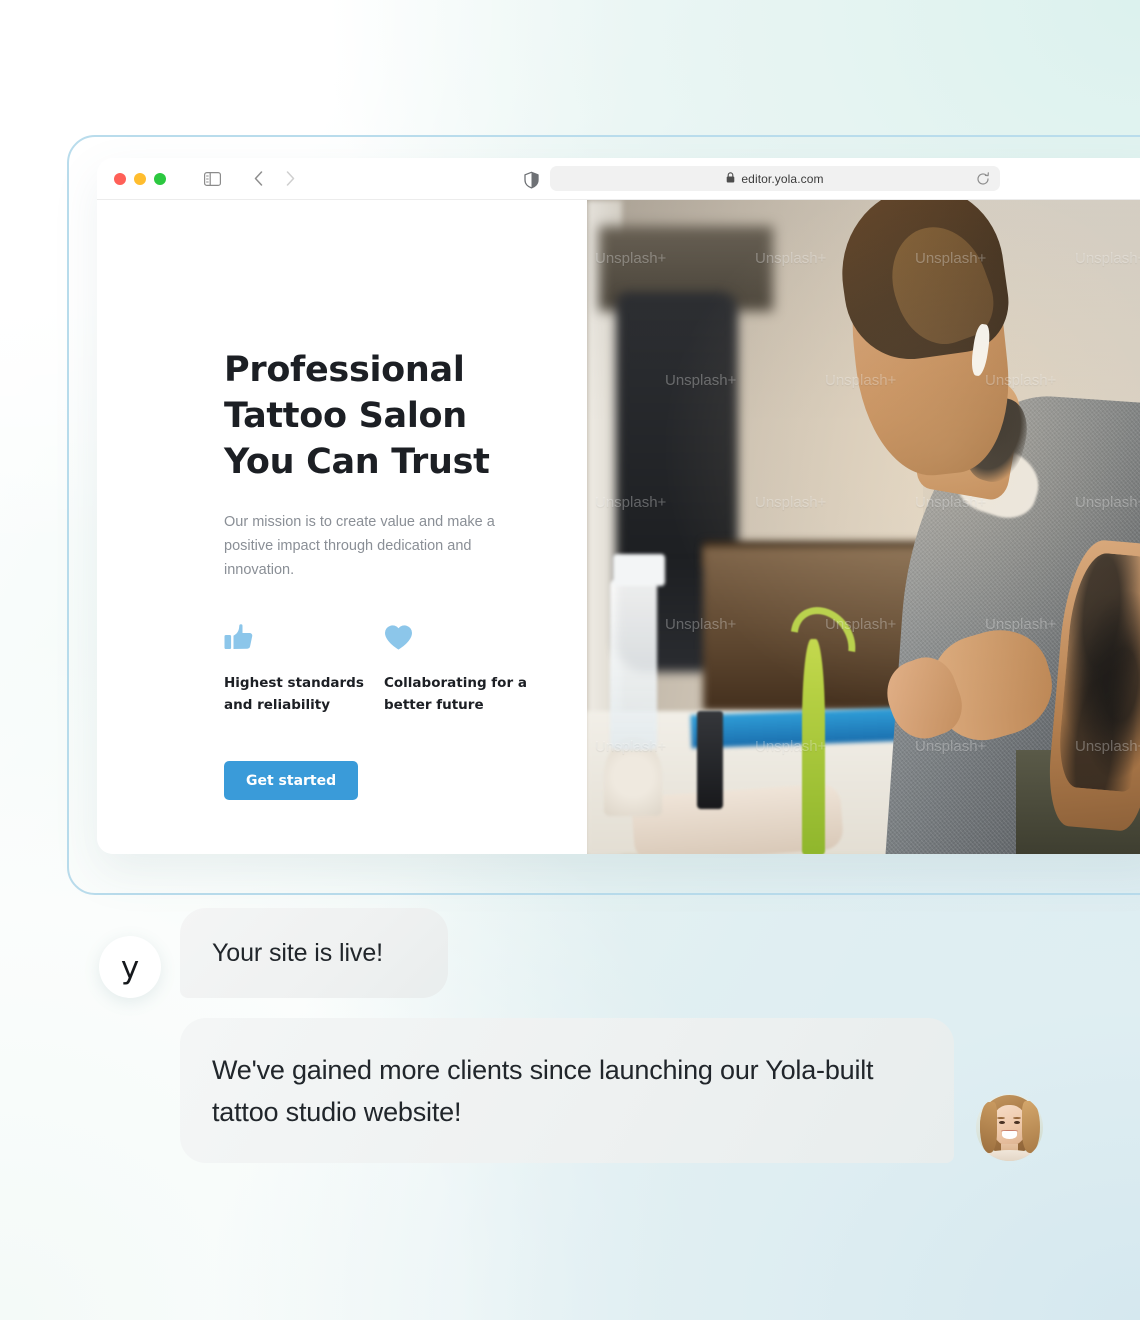 The height and width of the screenshot is (1320, 1140). What do you see at coordinates (1009, 1127) in the screenshot?
I see `user-avatar` at bounding box center [1009, 1127].